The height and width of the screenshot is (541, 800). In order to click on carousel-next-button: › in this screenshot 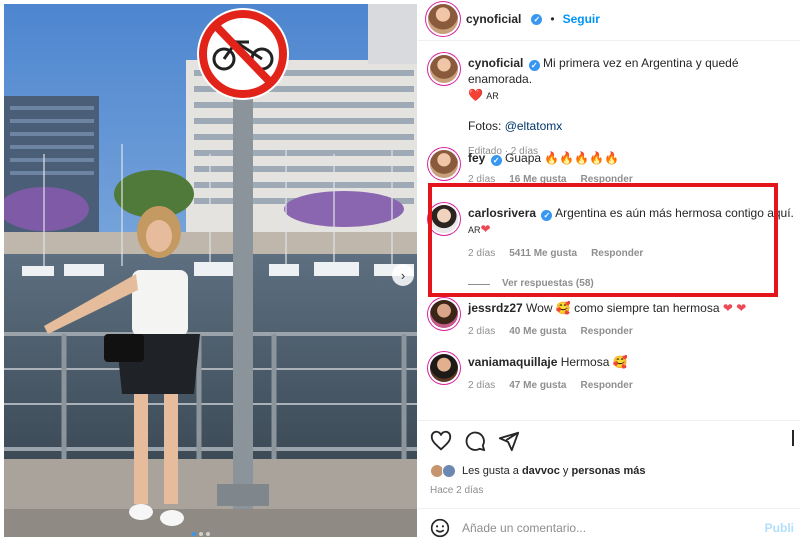, I will do `click(403, 275)`.